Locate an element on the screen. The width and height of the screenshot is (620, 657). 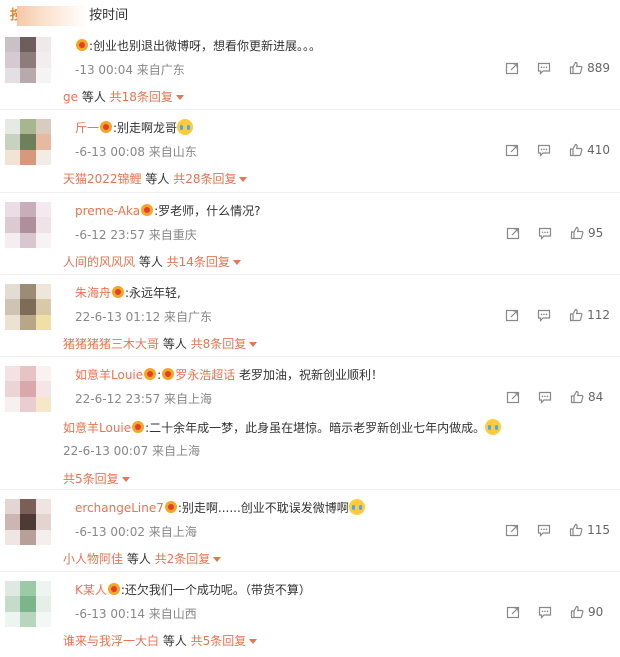
reply-summary: 人间的风风风 等人 共14条回复 is located at coordinates (152, 261).